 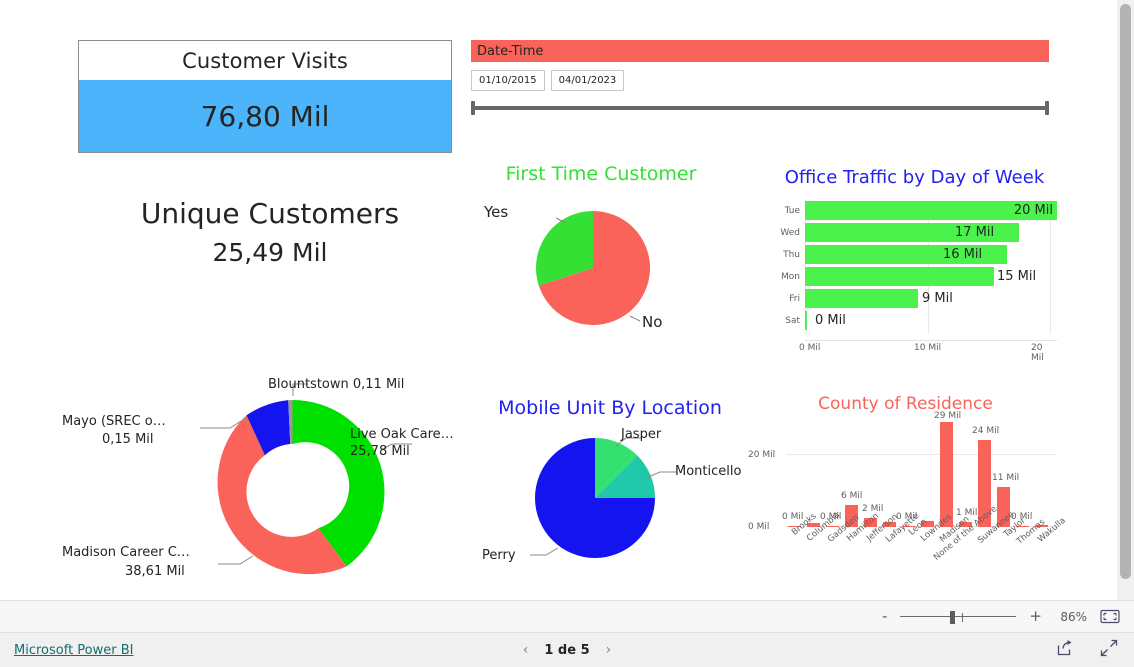 I want to click on zoom-slider-tick, so click(x=963, y=617).